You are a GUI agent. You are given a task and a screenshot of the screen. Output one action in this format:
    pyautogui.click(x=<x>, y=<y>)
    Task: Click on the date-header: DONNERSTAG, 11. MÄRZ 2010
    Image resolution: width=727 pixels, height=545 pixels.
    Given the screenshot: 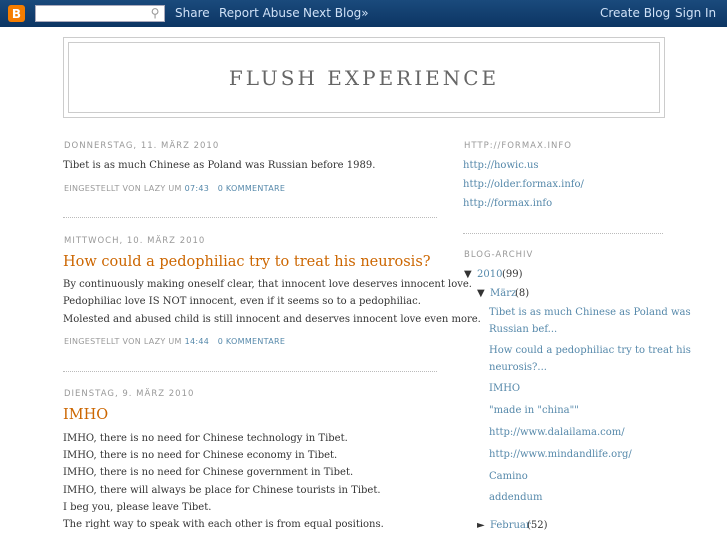 What is the action you would take?
    pyautogui.click(x=142, y=146)
    